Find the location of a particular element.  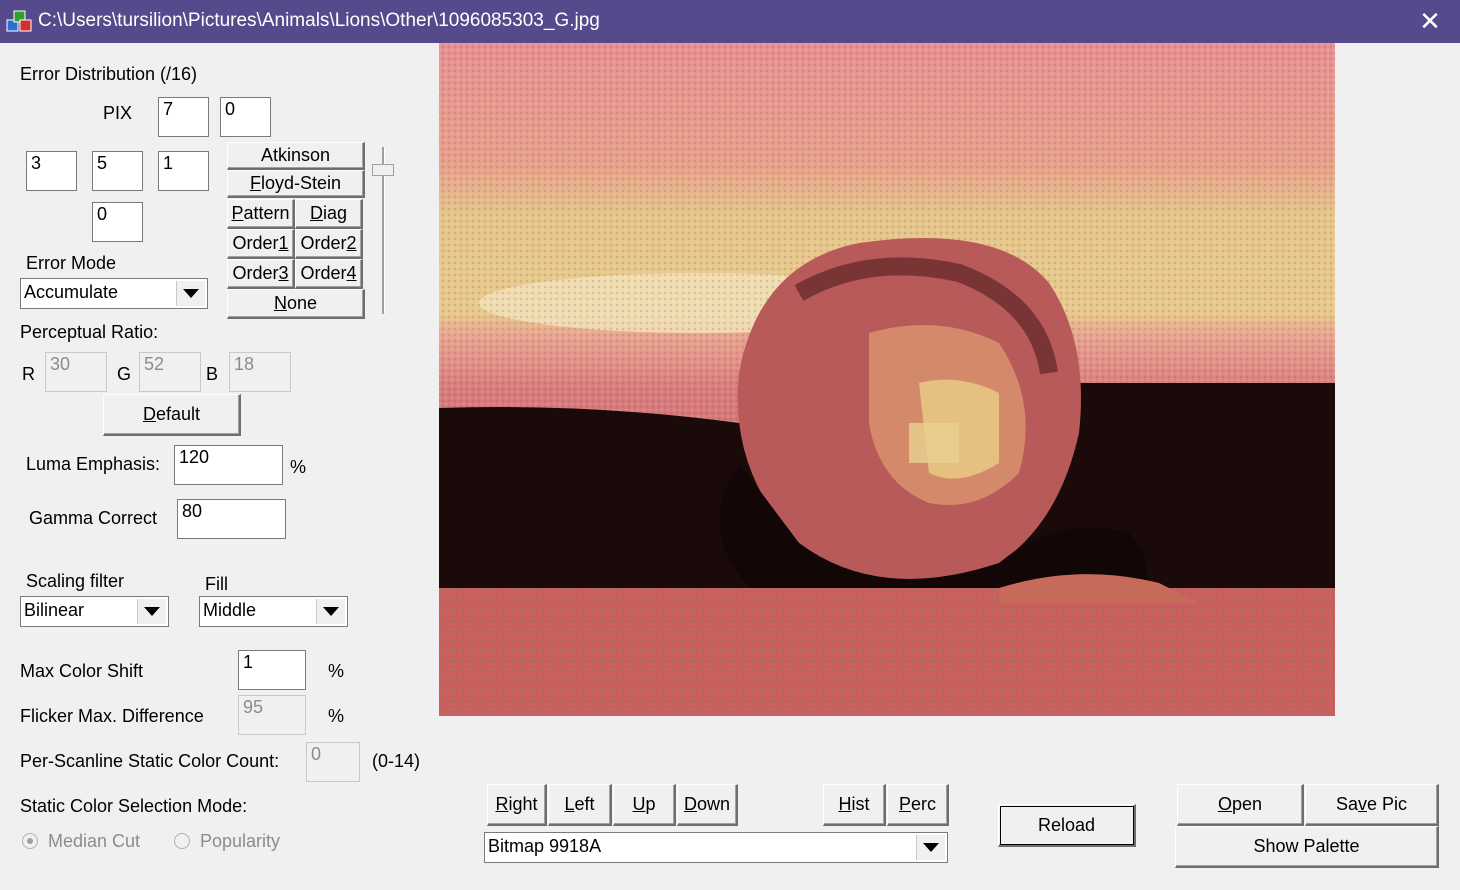

error-field-r0c3: 0 is located at coordinates (245, 117).